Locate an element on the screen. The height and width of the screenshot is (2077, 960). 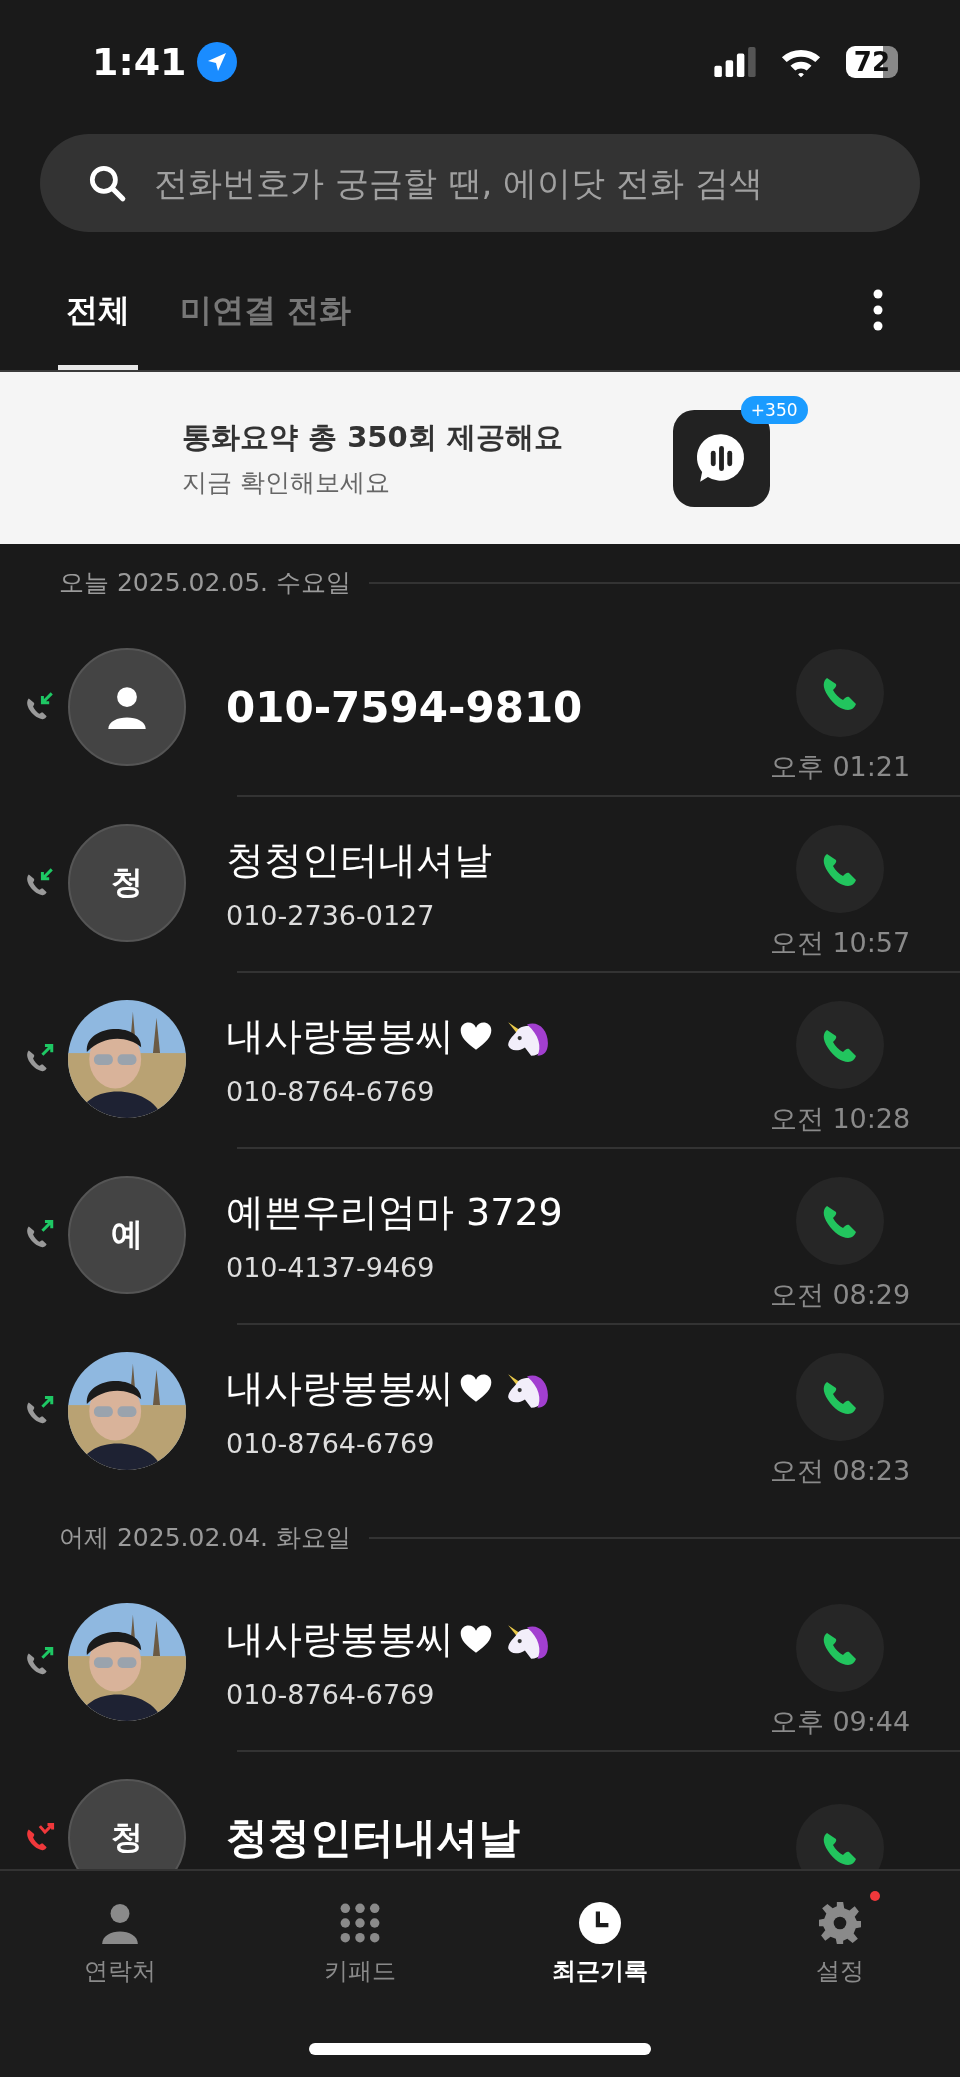
banner-subtitle: 지금 확인해보세요 is located at coordinates (286, 482).